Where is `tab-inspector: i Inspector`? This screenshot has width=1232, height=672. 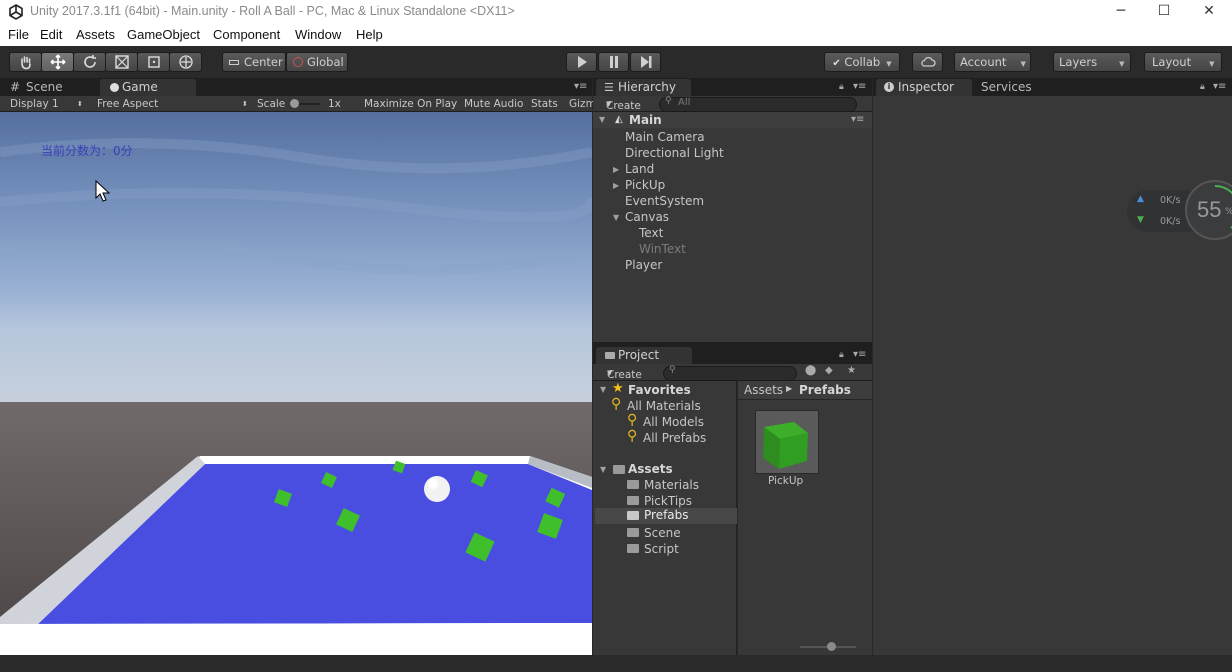
tab-inspector: i Inspector is located at coordinates (924, 88).